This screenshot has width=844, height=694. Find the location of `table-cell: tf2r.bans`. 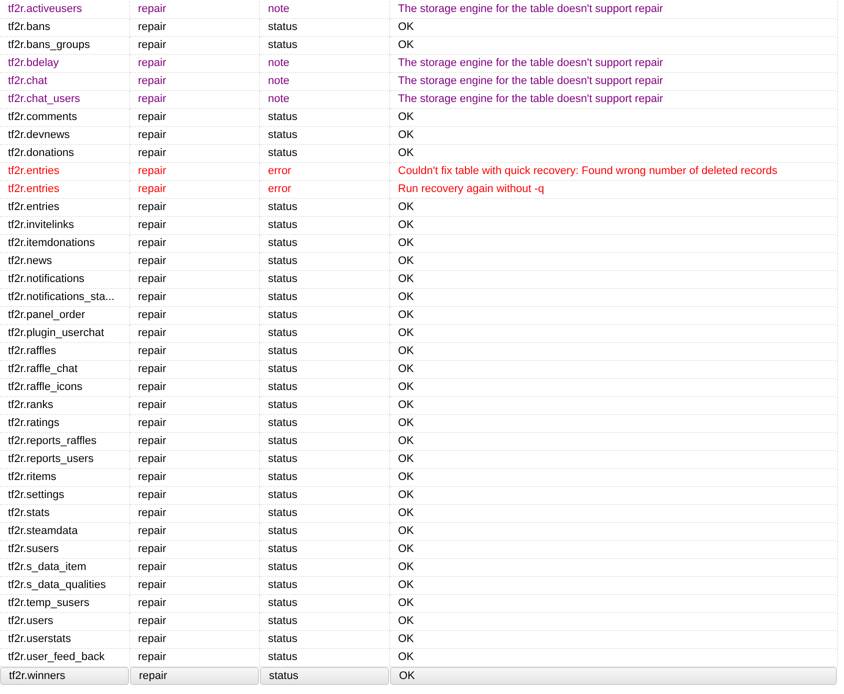

table-cell: tf2r.bans is located at coordinates (65, 28).